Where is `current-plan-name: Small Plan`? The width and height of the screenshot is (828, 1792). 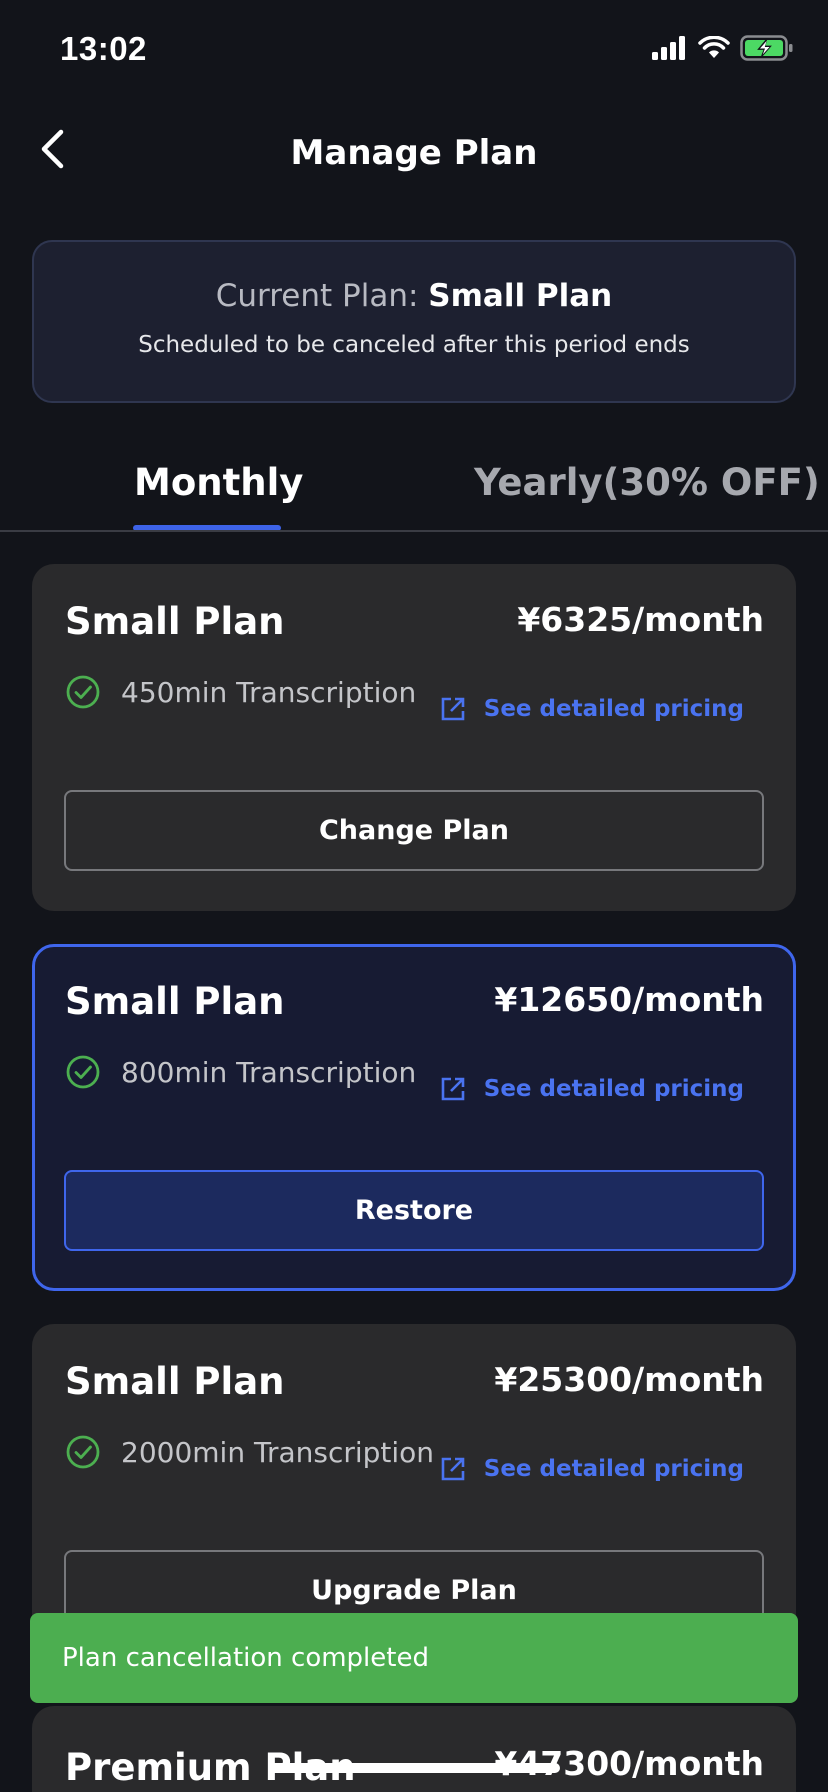
current-plan-name: Small Plan is located at coordinates (520, 296).